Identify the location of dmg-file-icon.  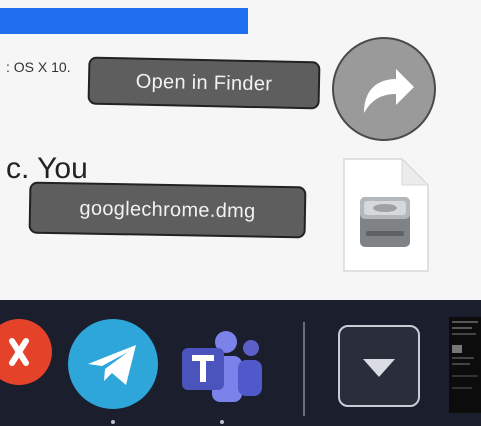
(386, 215).